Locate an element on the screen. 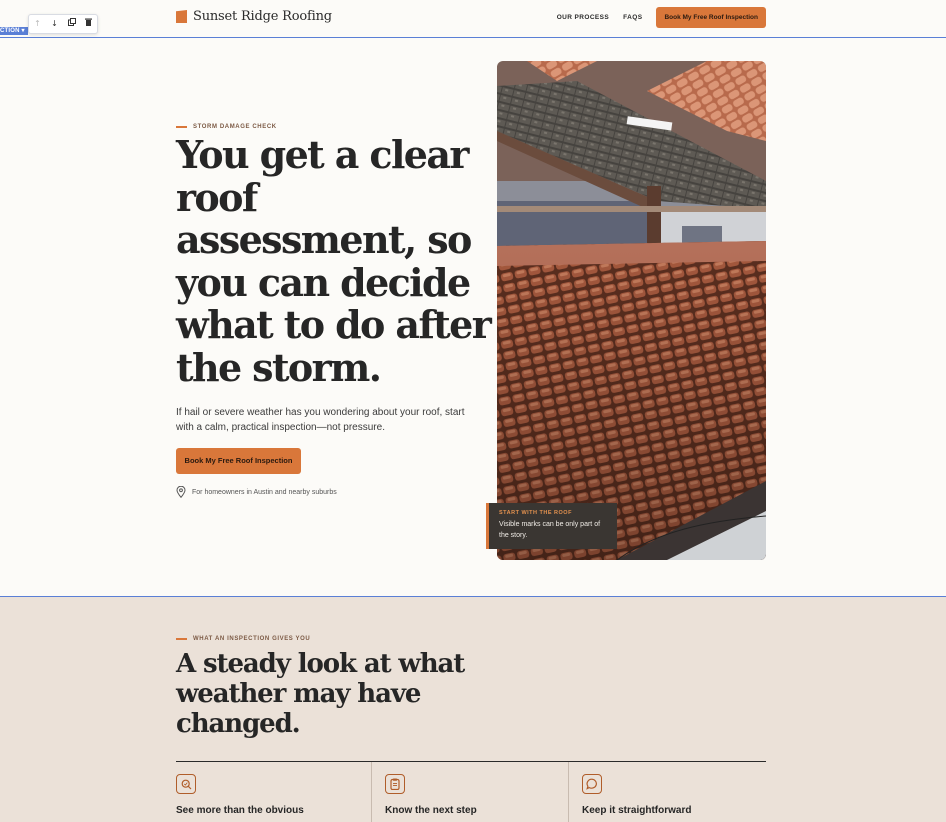 This screenshot has height=822, width=946. clipboard-icon is located at coordinates (395, 784).